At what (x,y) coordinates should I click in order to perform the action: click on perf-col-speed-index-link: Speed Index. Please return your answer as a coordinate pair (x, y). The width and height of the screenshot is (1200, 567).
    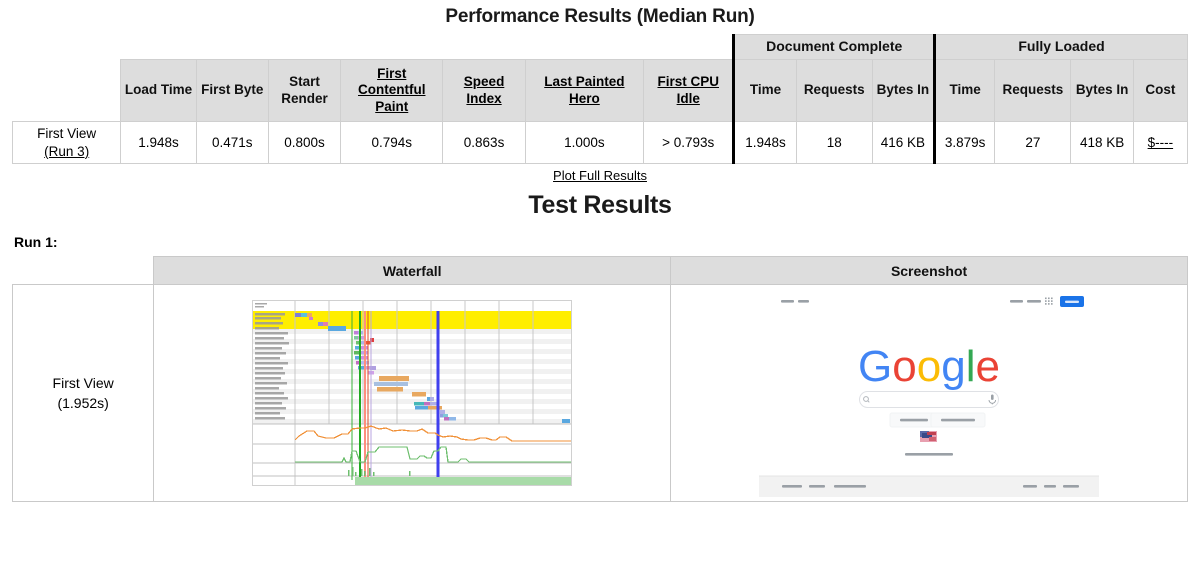
    Looking at the image, I should click on (484, 89).